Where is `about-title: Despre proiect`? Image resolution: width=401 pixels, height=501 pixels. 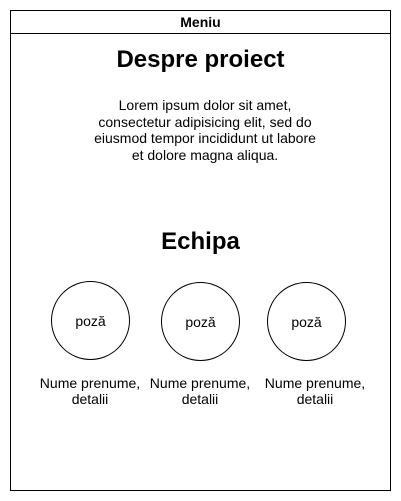
about-title: Despre proiect is located at coordinates (200, 59).